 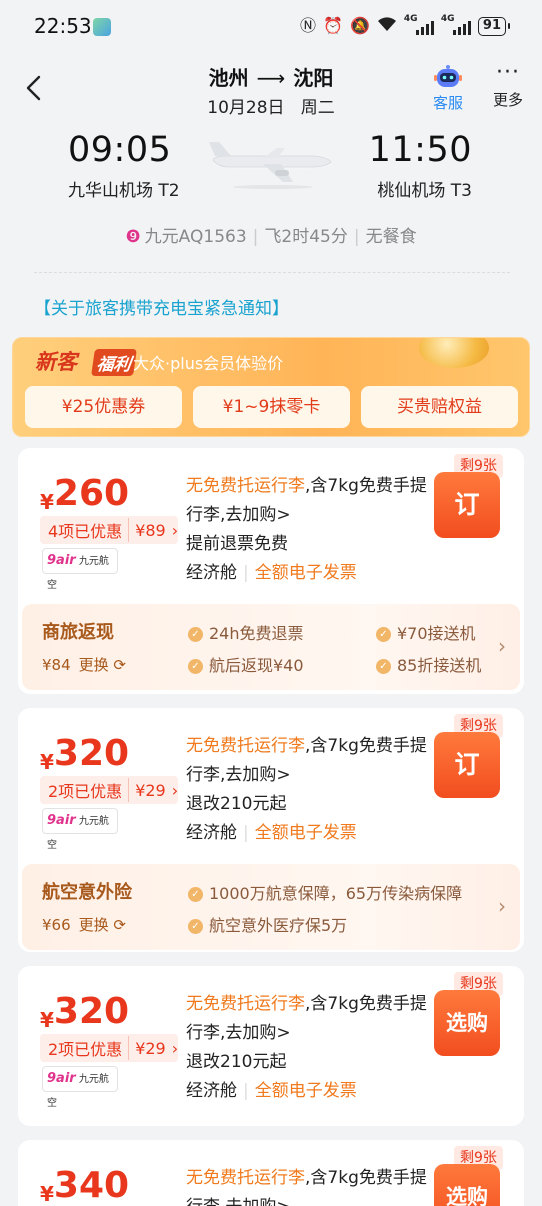 What do you see at coordinates (103, 407) in the screenshot?
I see `coupon-25-button: ¥25优惠券` at bounding box center [103, 407].